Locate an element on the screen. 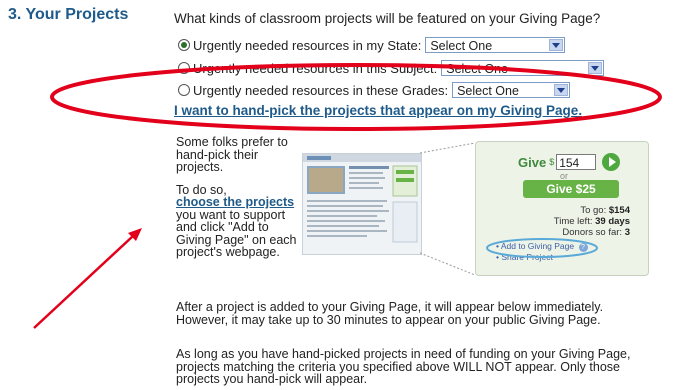 This screenshot has width=674, height=390. to-go-stat: To go: $154 is located at coordinates (560, 210).